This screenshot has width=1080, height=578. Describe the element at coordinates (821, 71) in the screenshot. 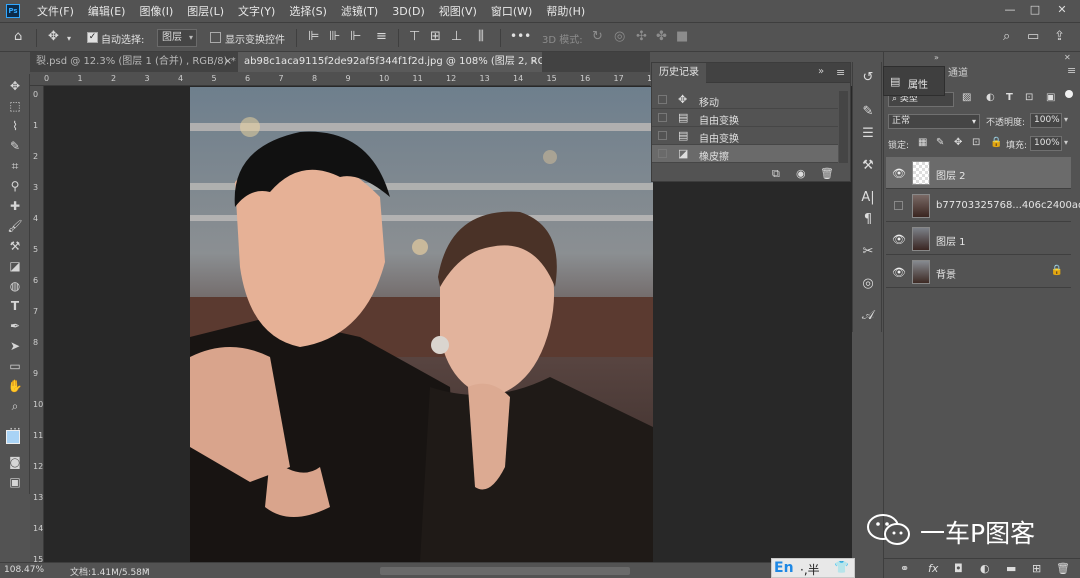

I see `collapse-icon: »` at that location.